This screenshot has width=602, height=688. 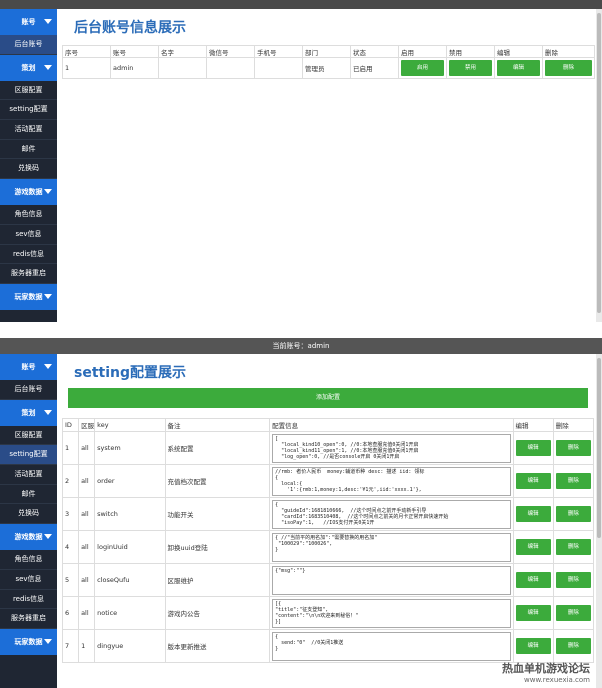 I want to click on sidebar-item-label: redis信息, so click(x=28, y=253).